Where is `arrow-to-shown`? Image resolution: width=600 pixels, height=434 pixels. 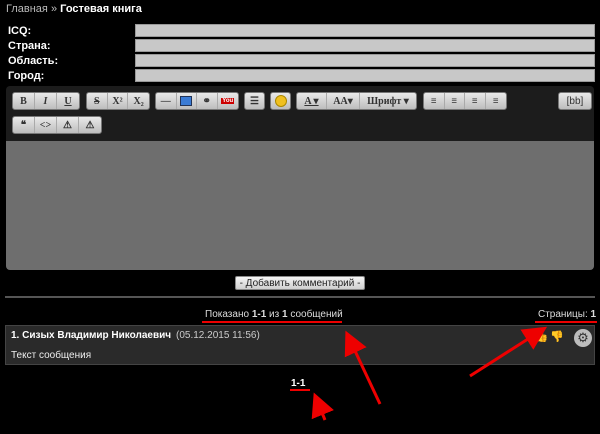 arrow-to-shown is located at coordinates (363, 367).